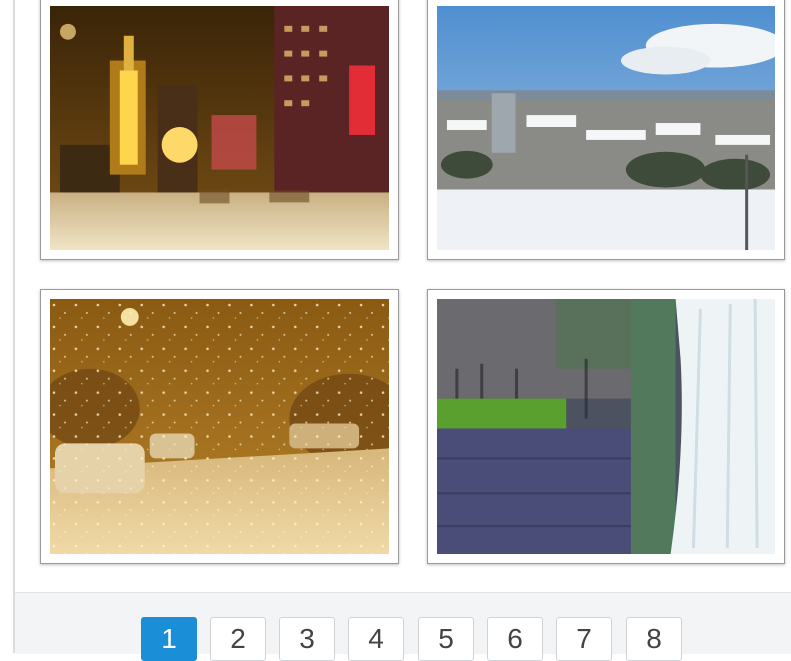 The width and height of the screenshot is (791, 661). I want to click on page-1-button: 1, so click(169, 639).